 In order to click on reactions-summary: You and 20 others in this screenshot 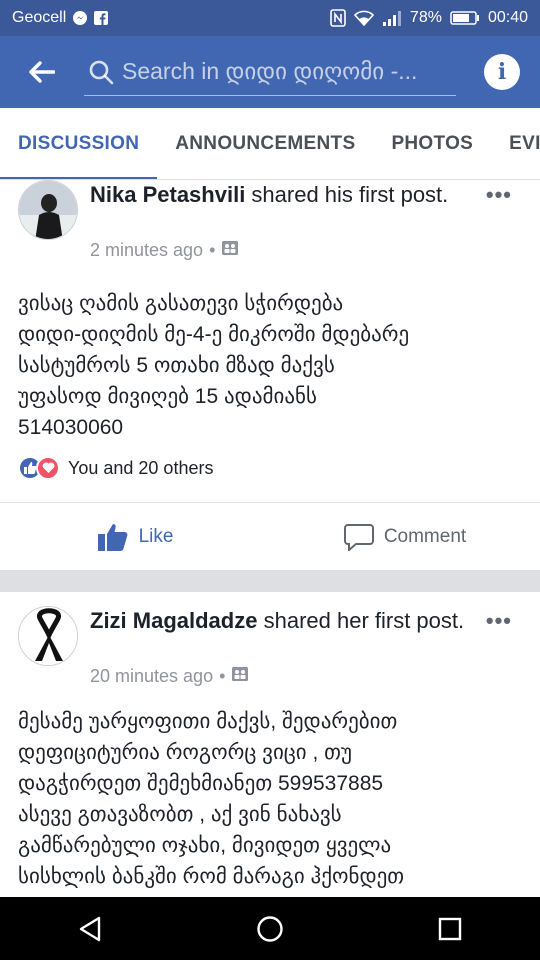, I will do `click(115, 468)`.